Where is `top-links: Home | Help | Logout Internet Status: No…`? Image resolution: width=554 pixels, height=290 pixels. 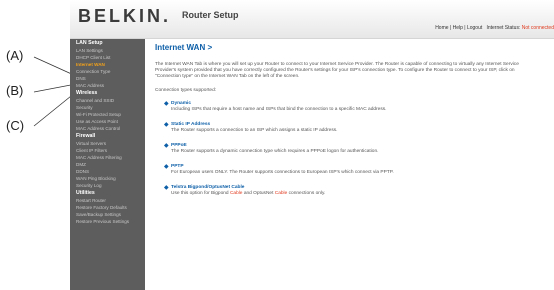 top-links: Home | Help | Logout Internet Status: No… is located at coordinates (494, 28).